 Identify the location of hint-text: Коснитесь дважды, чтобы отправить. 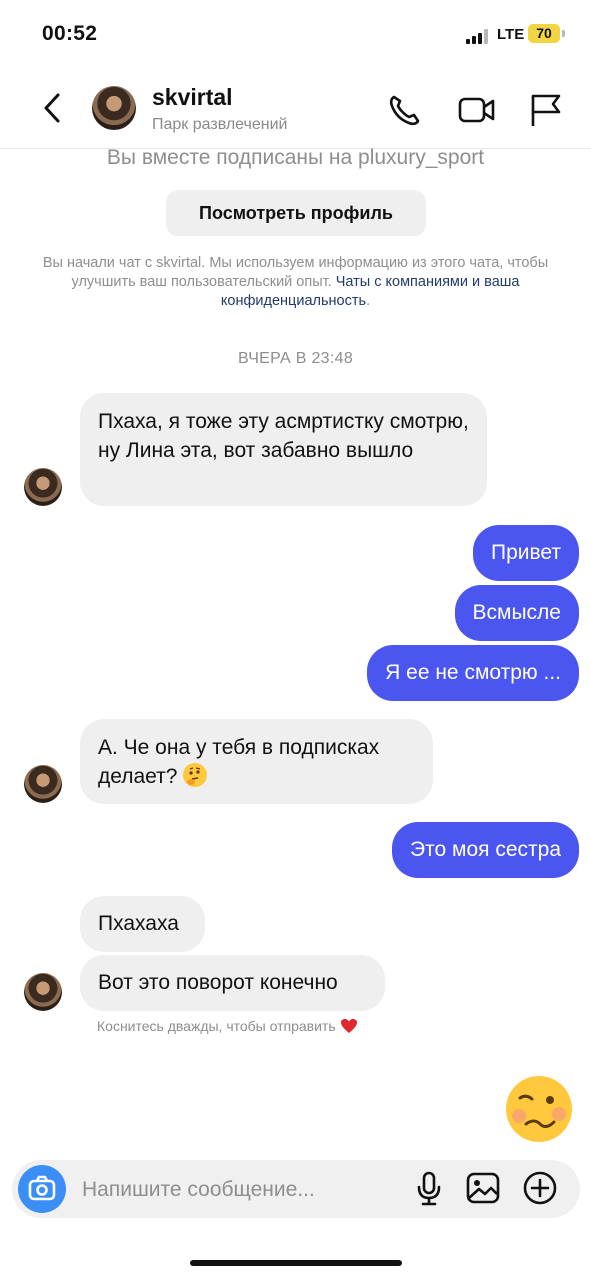
(216, 1026).